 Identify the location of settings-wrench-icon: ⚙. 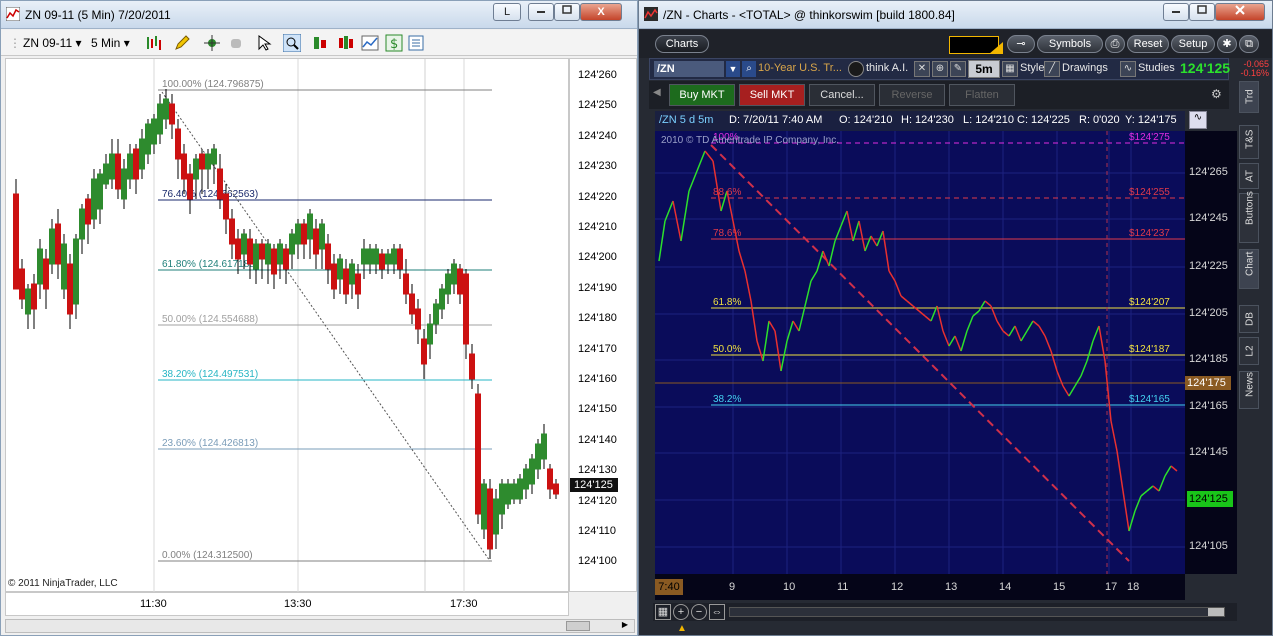
(1216, 94).